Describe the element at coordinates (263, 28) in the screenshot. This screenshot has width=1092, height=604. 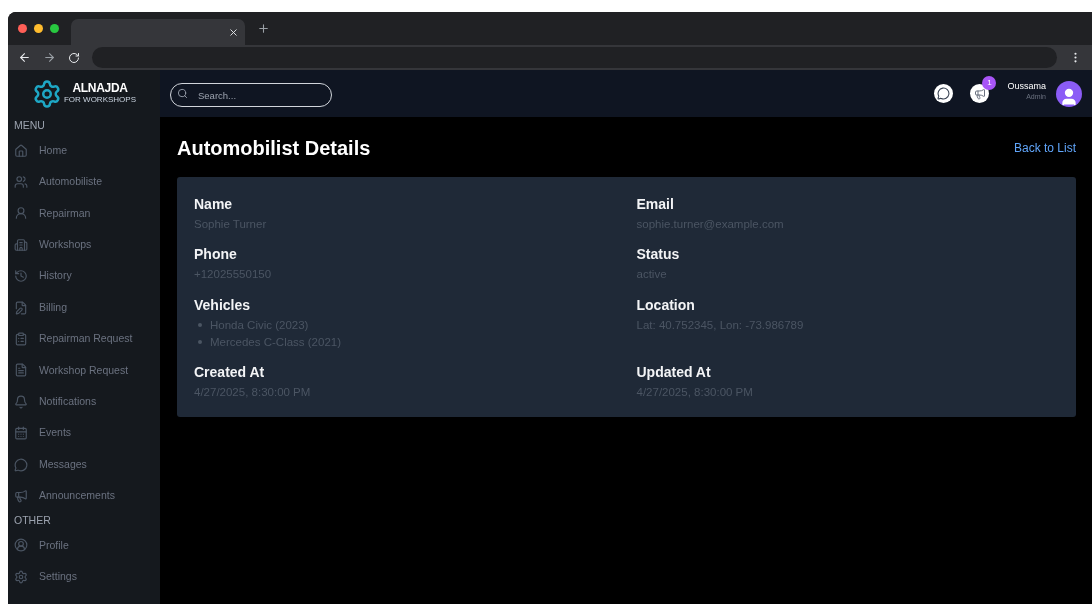
I see `new-tab-icon` at that location.